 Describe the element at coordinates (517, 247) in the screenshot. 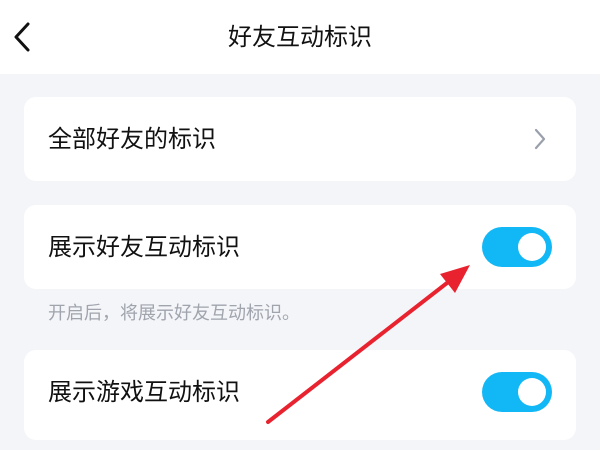

I see `friend-interaction-toggle` at that location.